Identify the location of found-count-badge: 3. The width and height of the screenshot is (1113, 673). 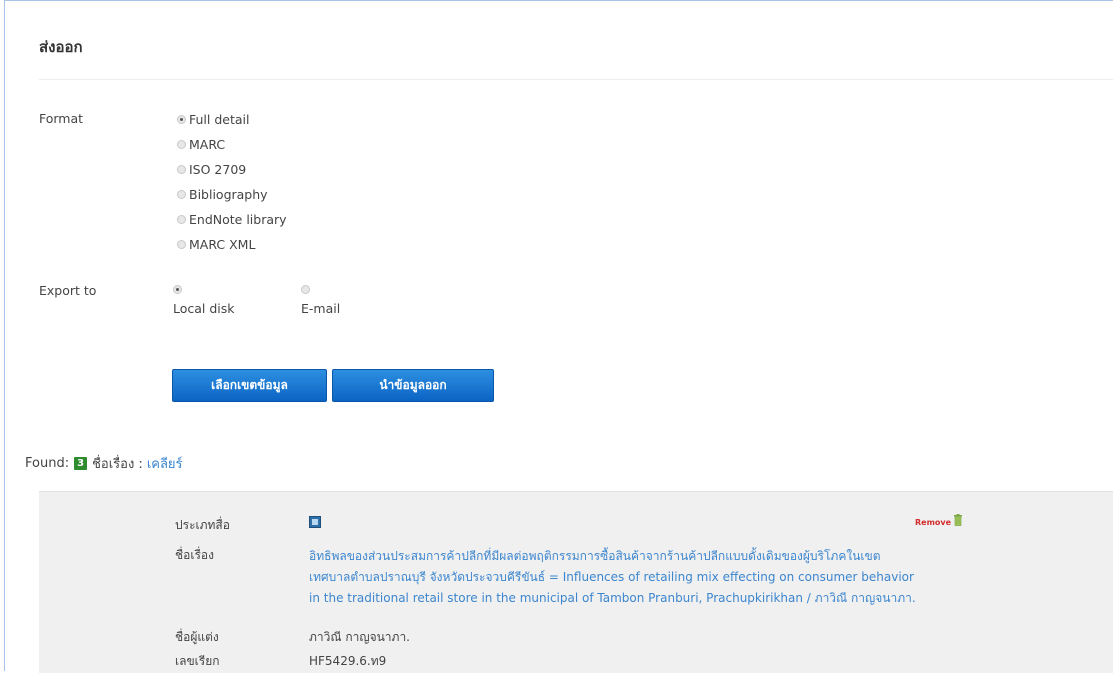
(81, 463).